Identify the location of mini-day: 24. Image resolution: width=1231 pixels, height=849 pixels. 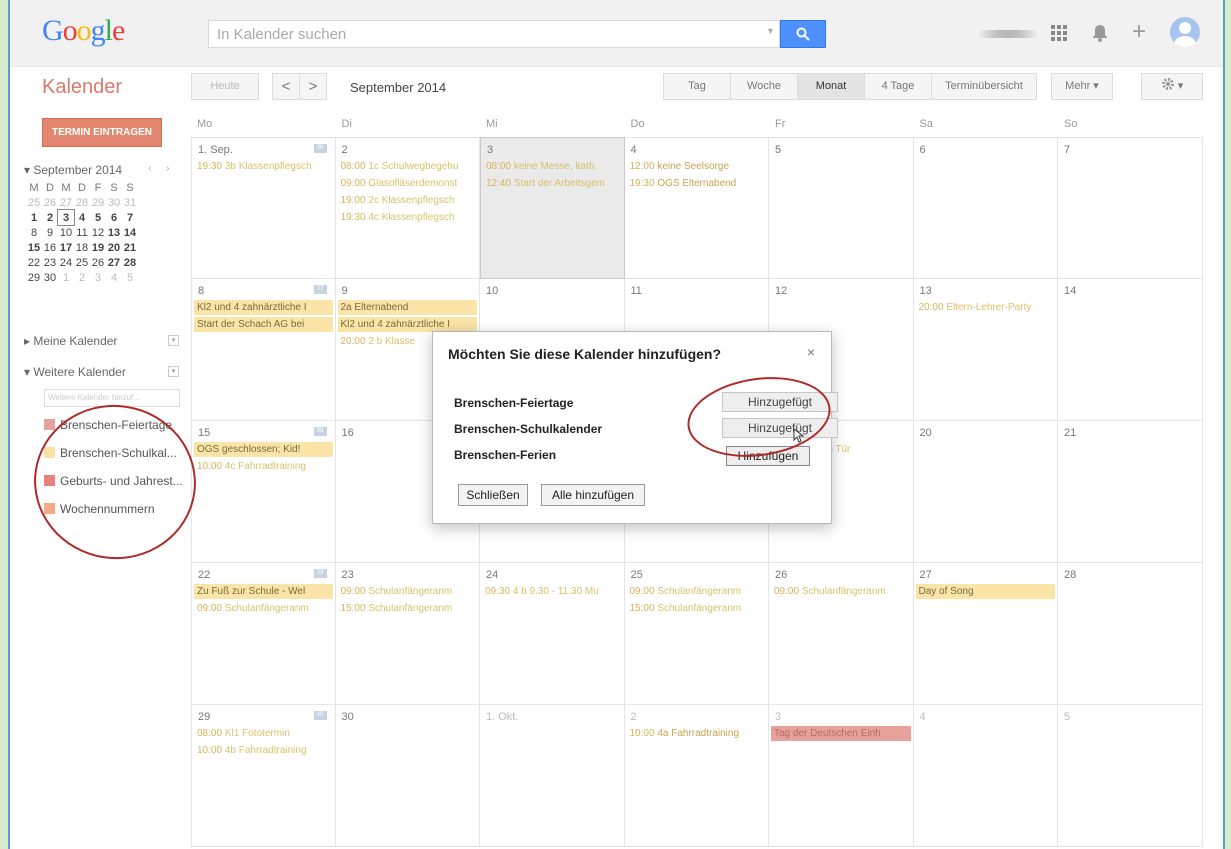
(66, 262).